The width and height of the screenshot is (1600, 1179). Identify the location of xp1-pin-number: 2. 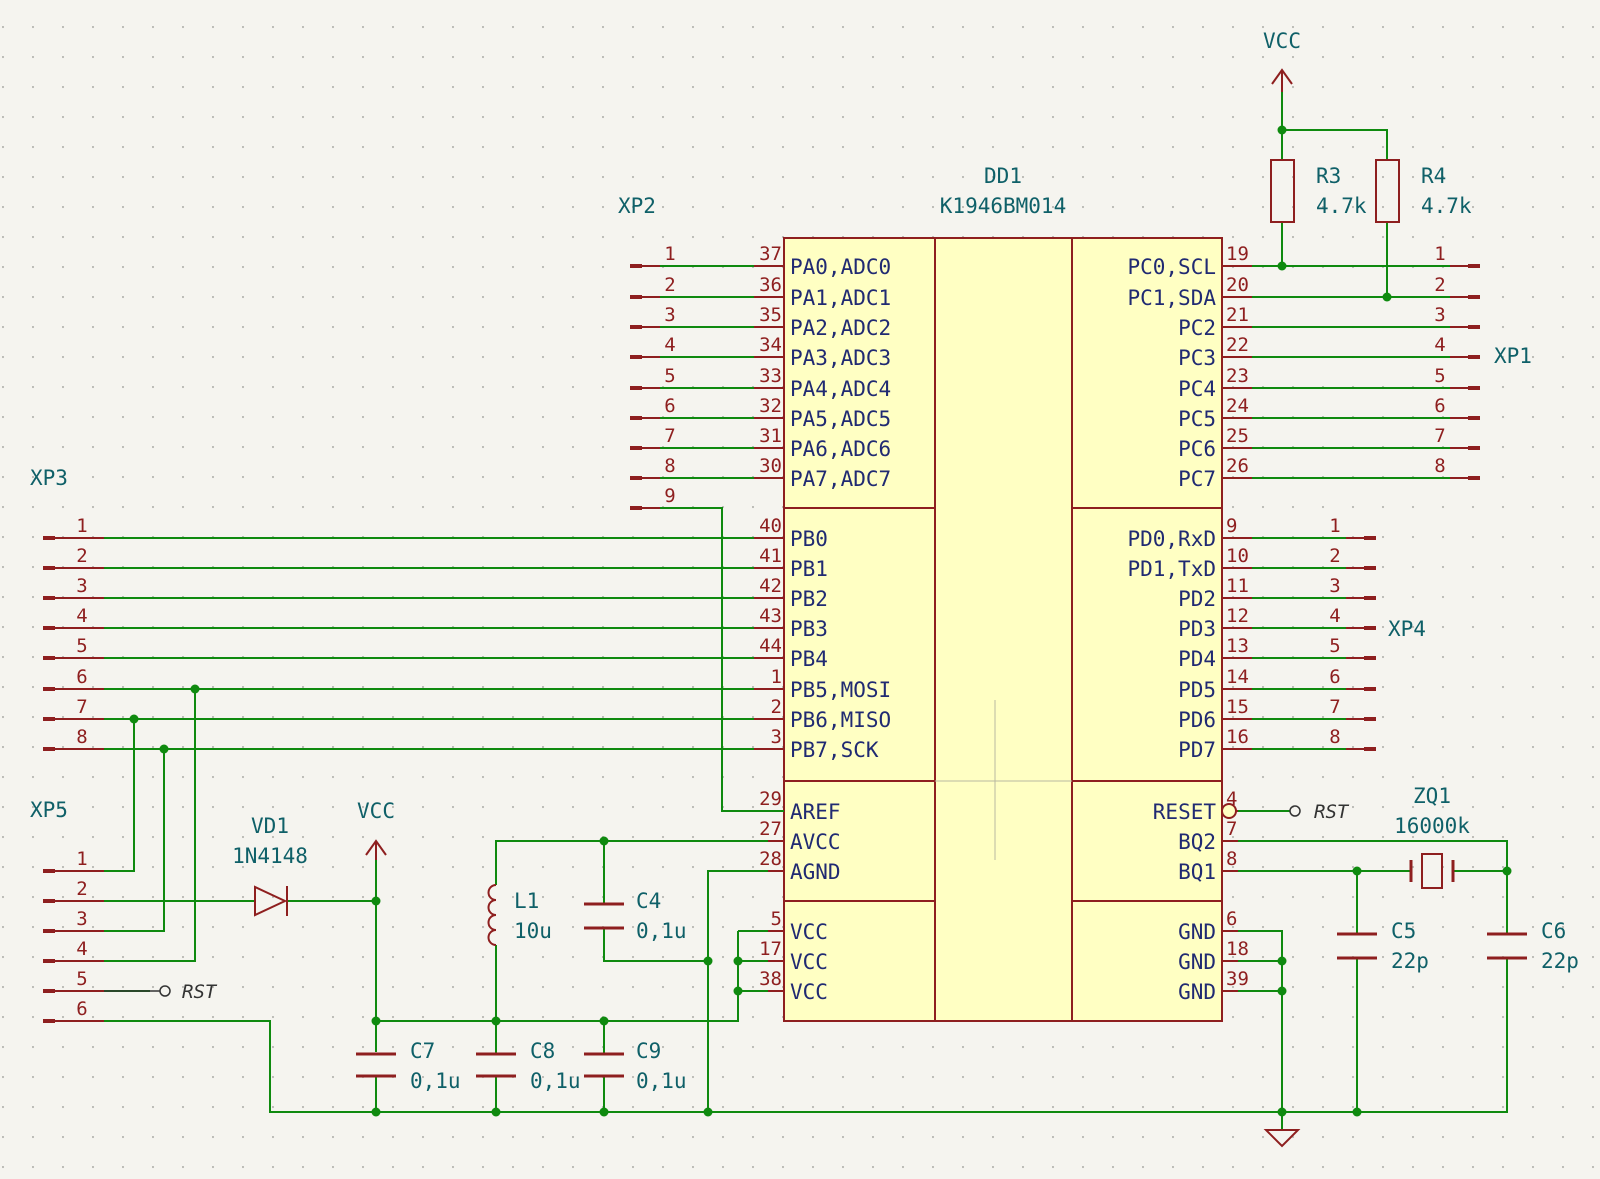
(1439, 285).